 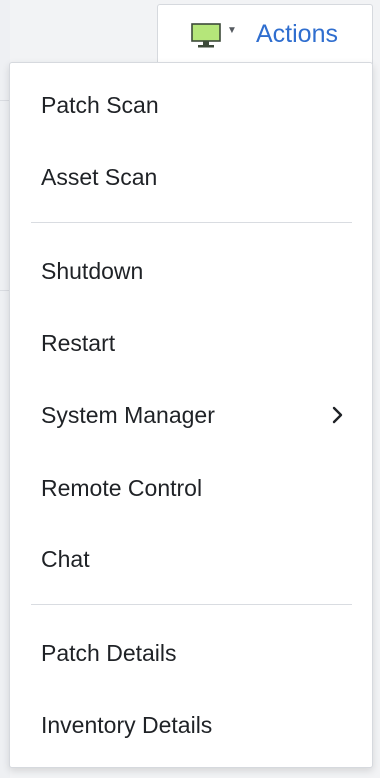 I want to click on menu-item-label: System Manager, so click(x=128, y=415).